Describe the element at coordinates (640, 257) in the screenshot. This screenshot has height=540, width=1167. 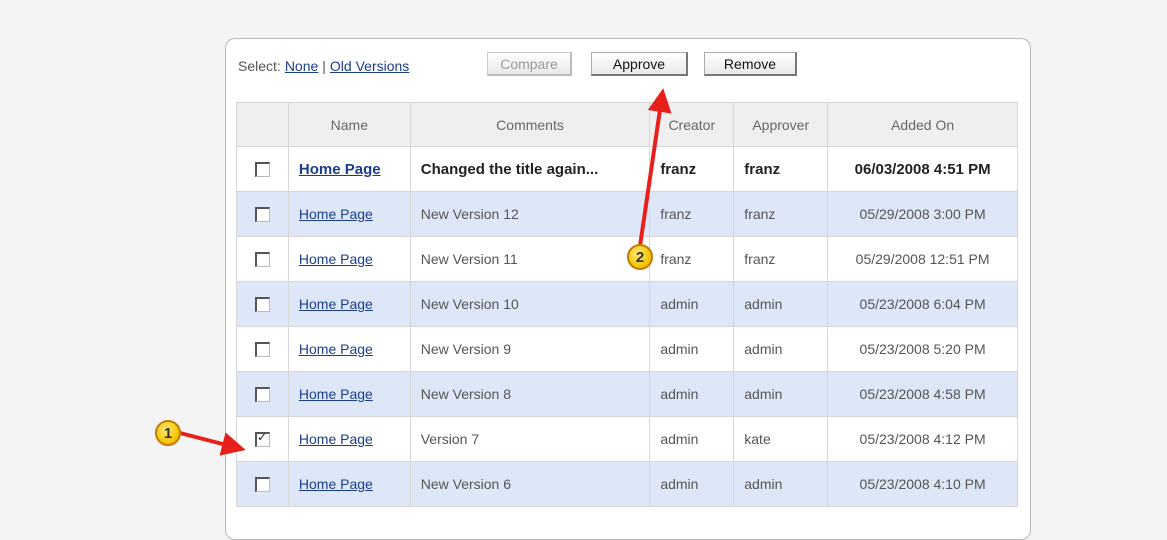
I see `step-2-marker: 2` at that location.